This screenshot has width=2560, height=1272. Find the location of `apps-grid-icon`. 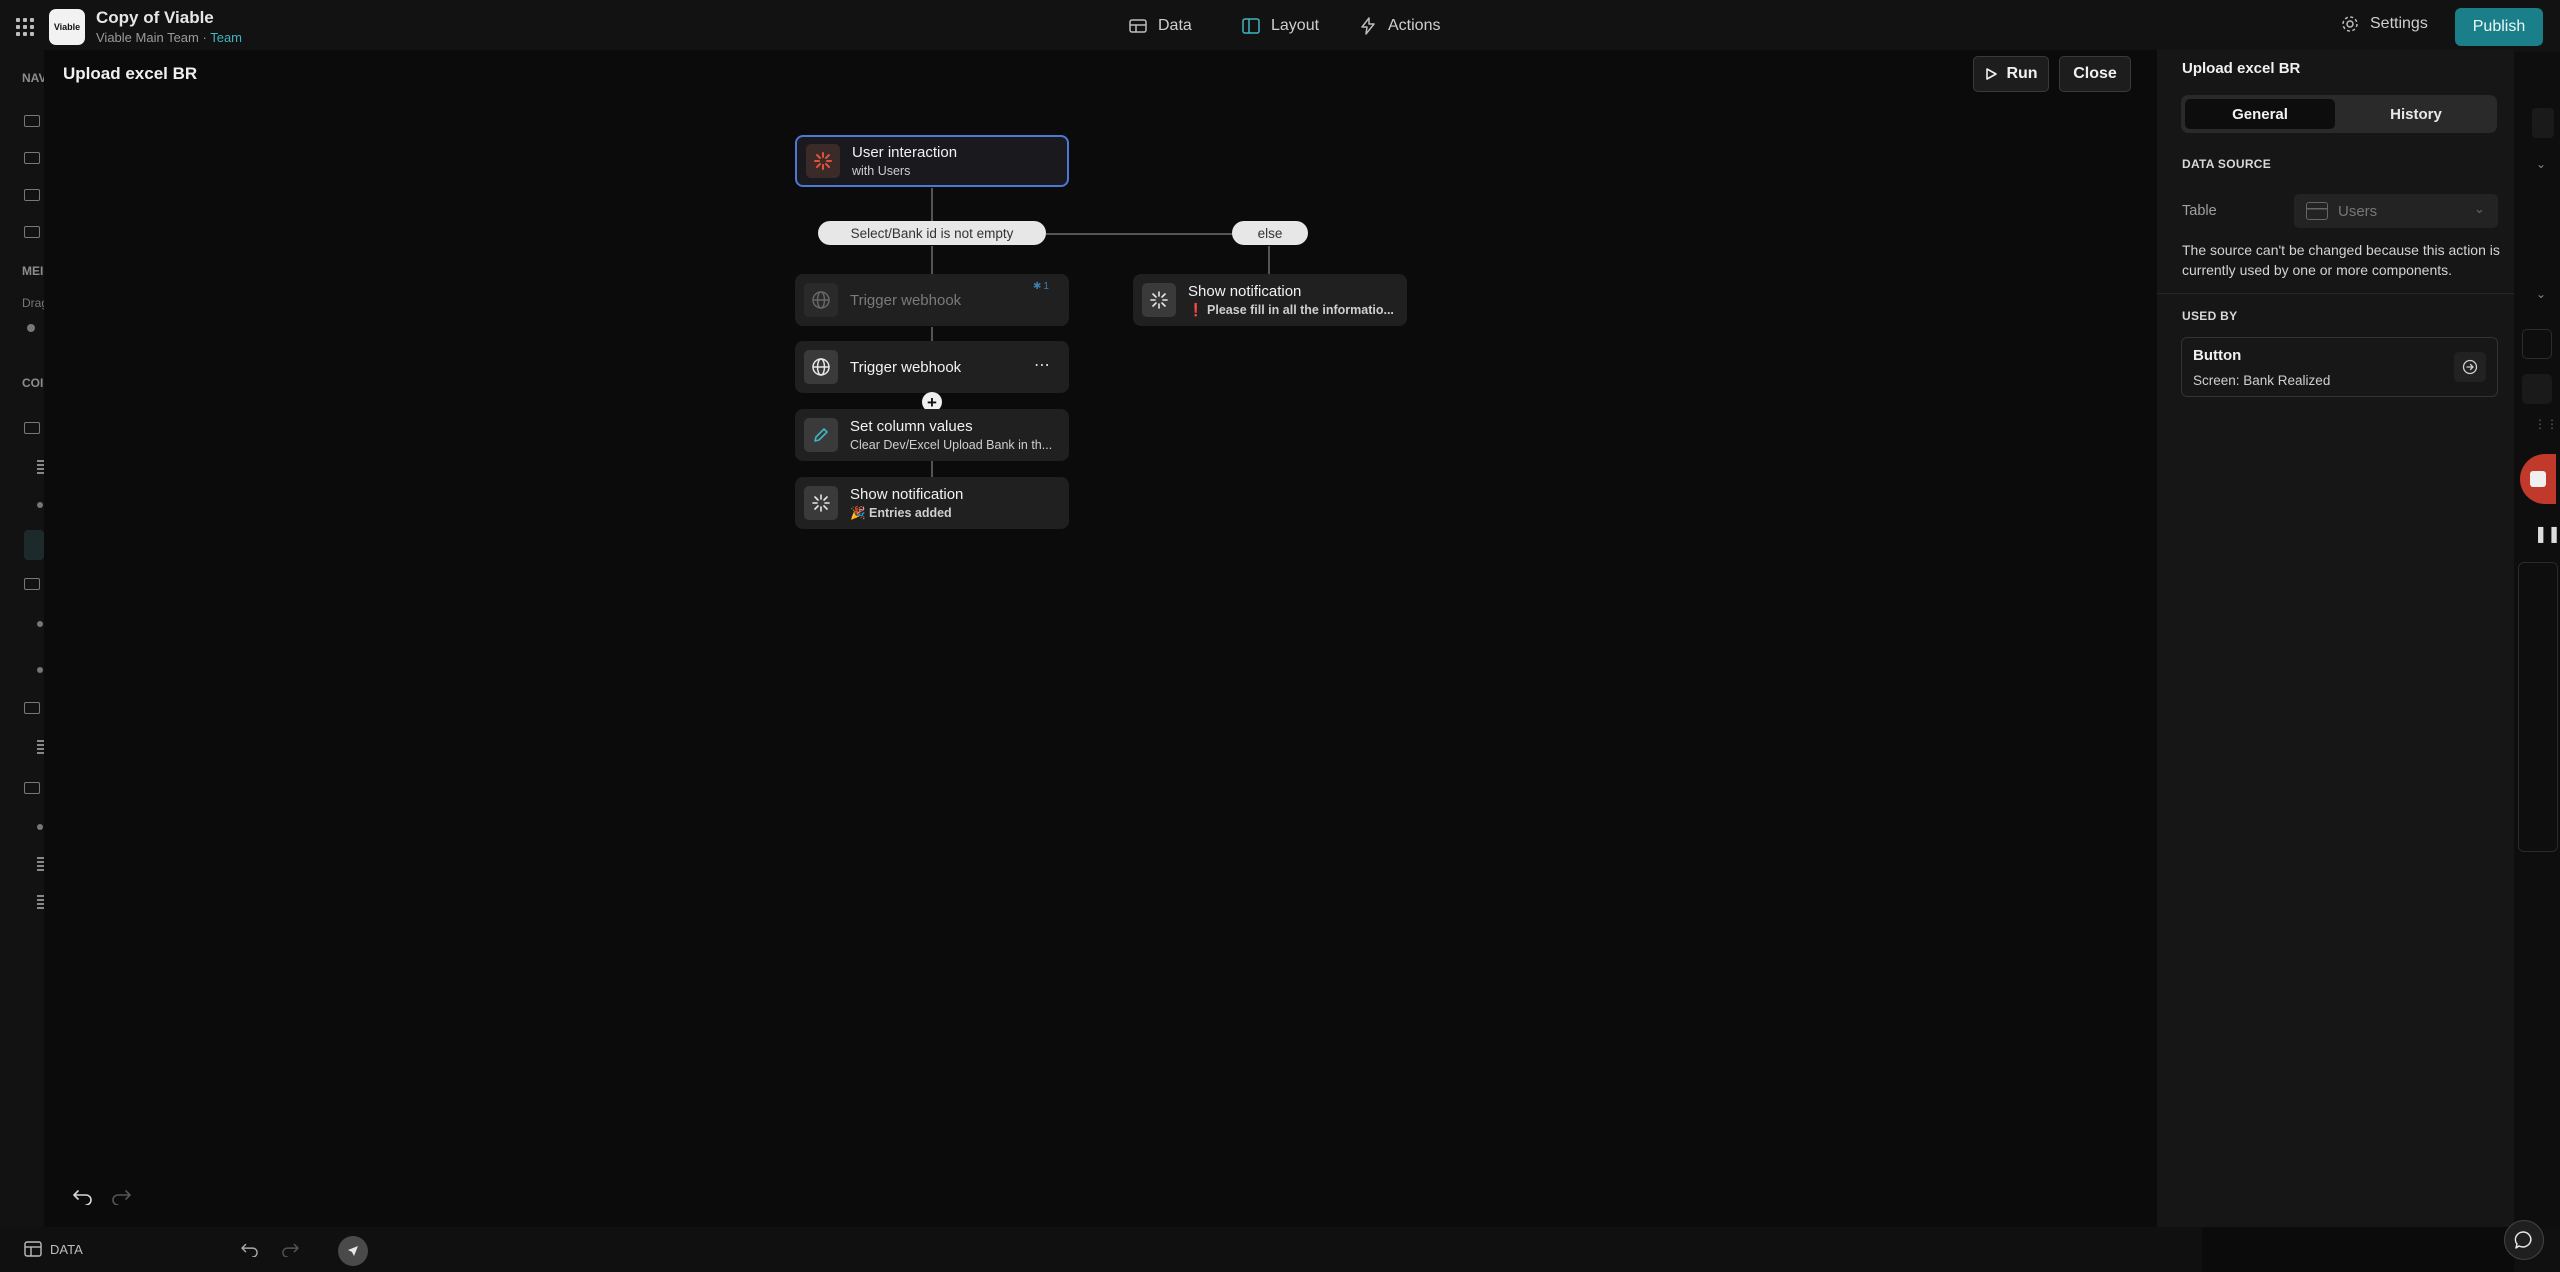

apps-grid-icon is located at coordinates (25, 27).